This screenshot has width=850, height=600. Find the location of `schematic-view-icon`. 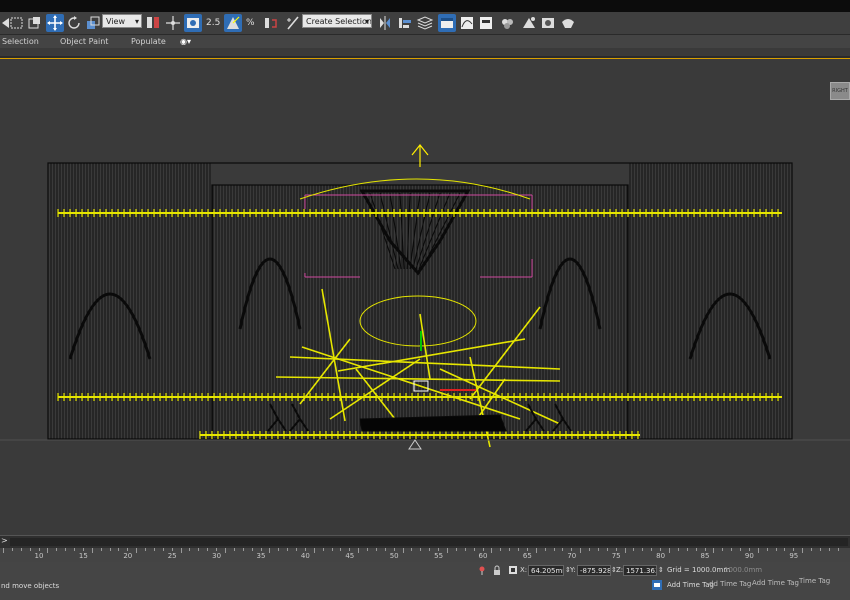

schematic-view-icon is located at coordinates (486, 23).